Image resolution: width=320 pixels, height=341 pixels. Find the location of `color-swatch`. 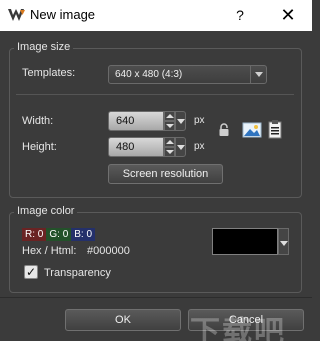

color-swatch is located at coordinates (245, 241).